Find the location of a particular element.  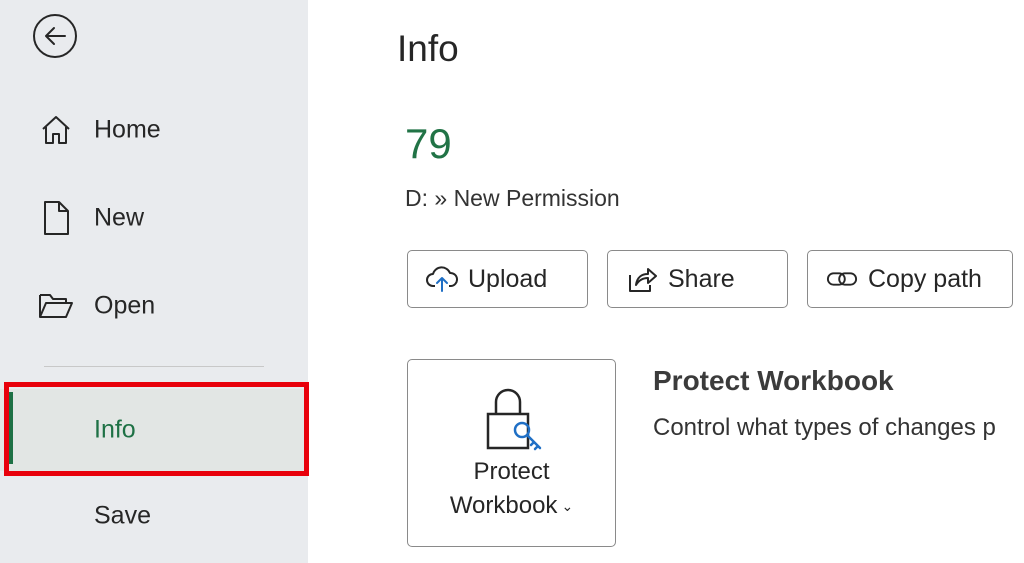

protect-tile-line2: Workbook is located at coordinates (503, 505).